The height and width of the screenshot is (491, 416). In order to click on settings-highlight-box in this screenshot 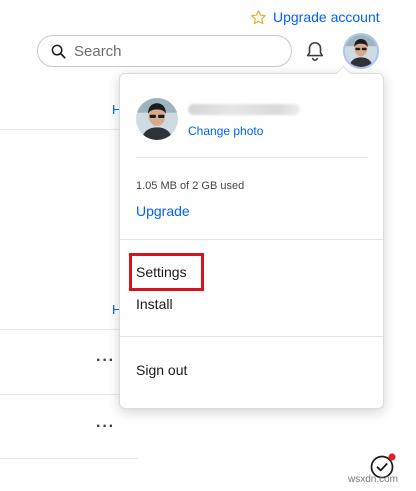, I will do `click(166, 272)`.